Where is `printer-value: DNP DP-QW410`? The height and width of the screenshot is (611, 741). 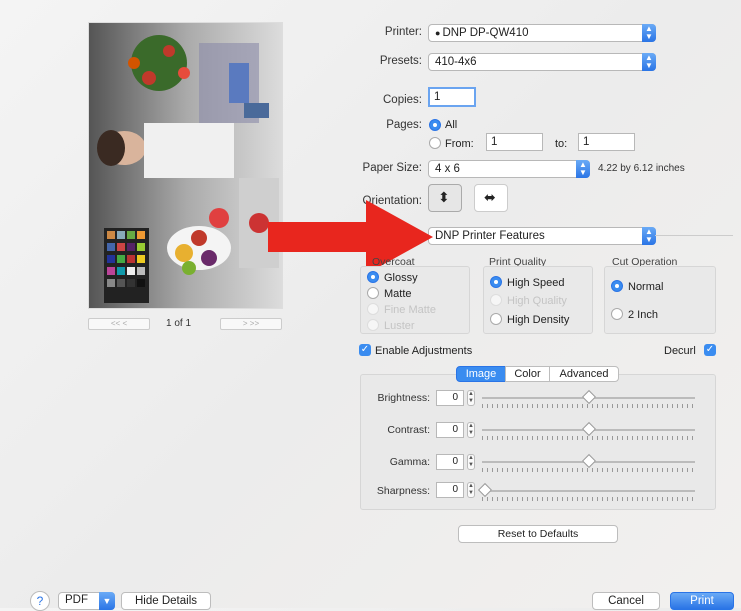
printer-value: DNP DP-QW410 is located at coordinates (485, 33).